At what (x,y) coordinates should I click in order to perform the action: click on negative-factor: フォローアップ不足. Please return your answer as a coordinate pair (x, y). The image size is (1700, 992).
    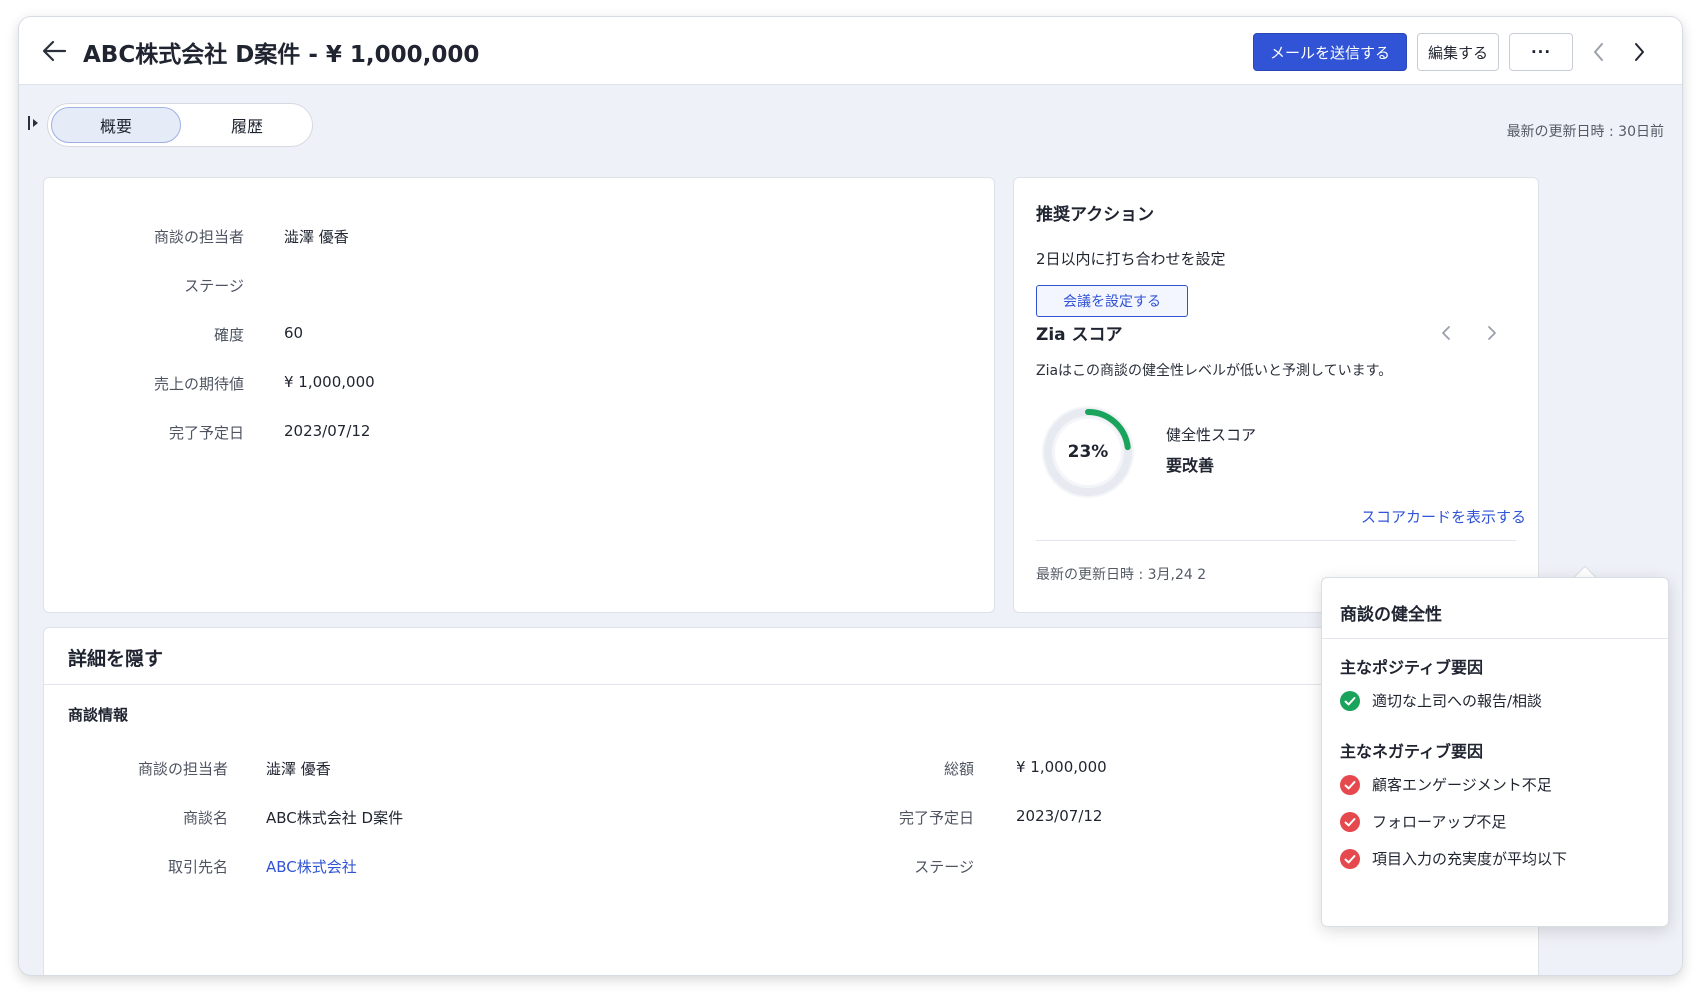
    Looking at the image, I should click on (1423, 821).